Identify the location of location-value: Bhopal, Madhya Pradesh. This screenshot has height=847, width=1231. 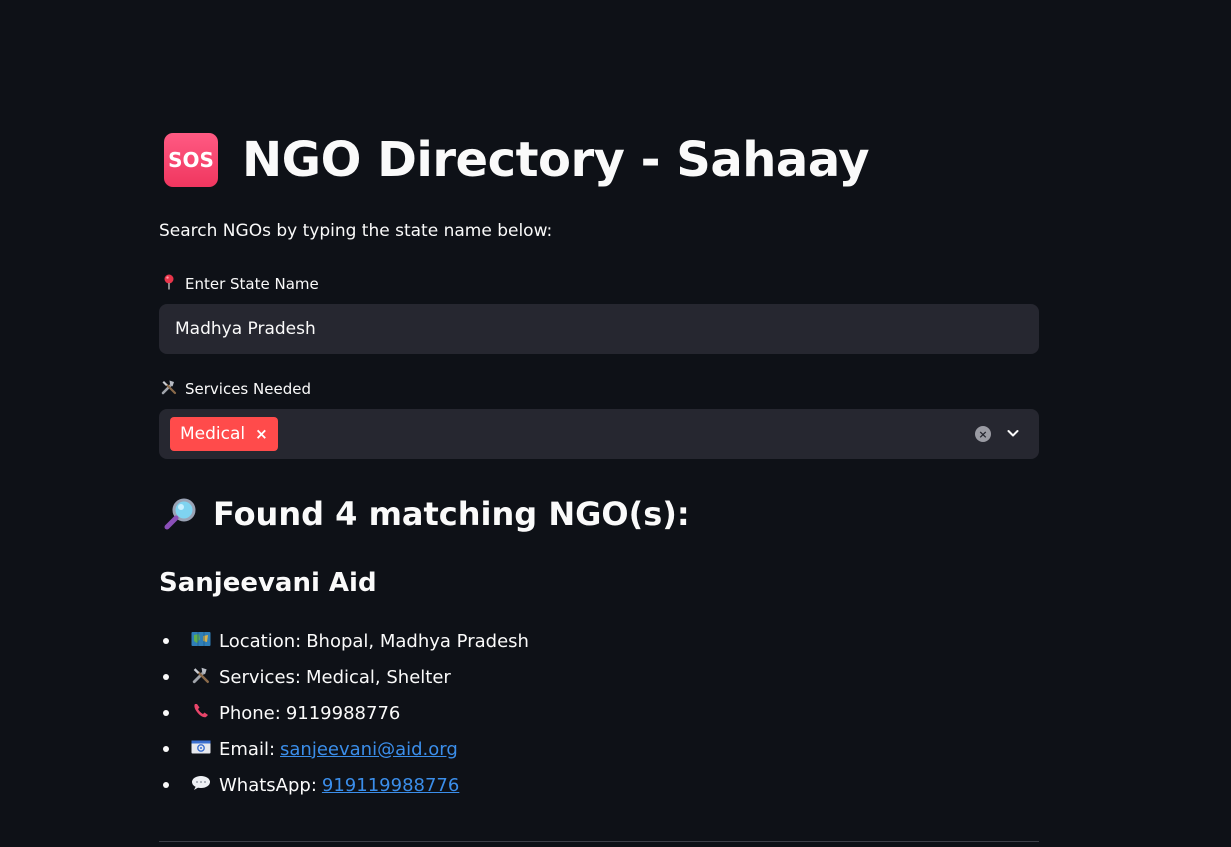
(417, 641).